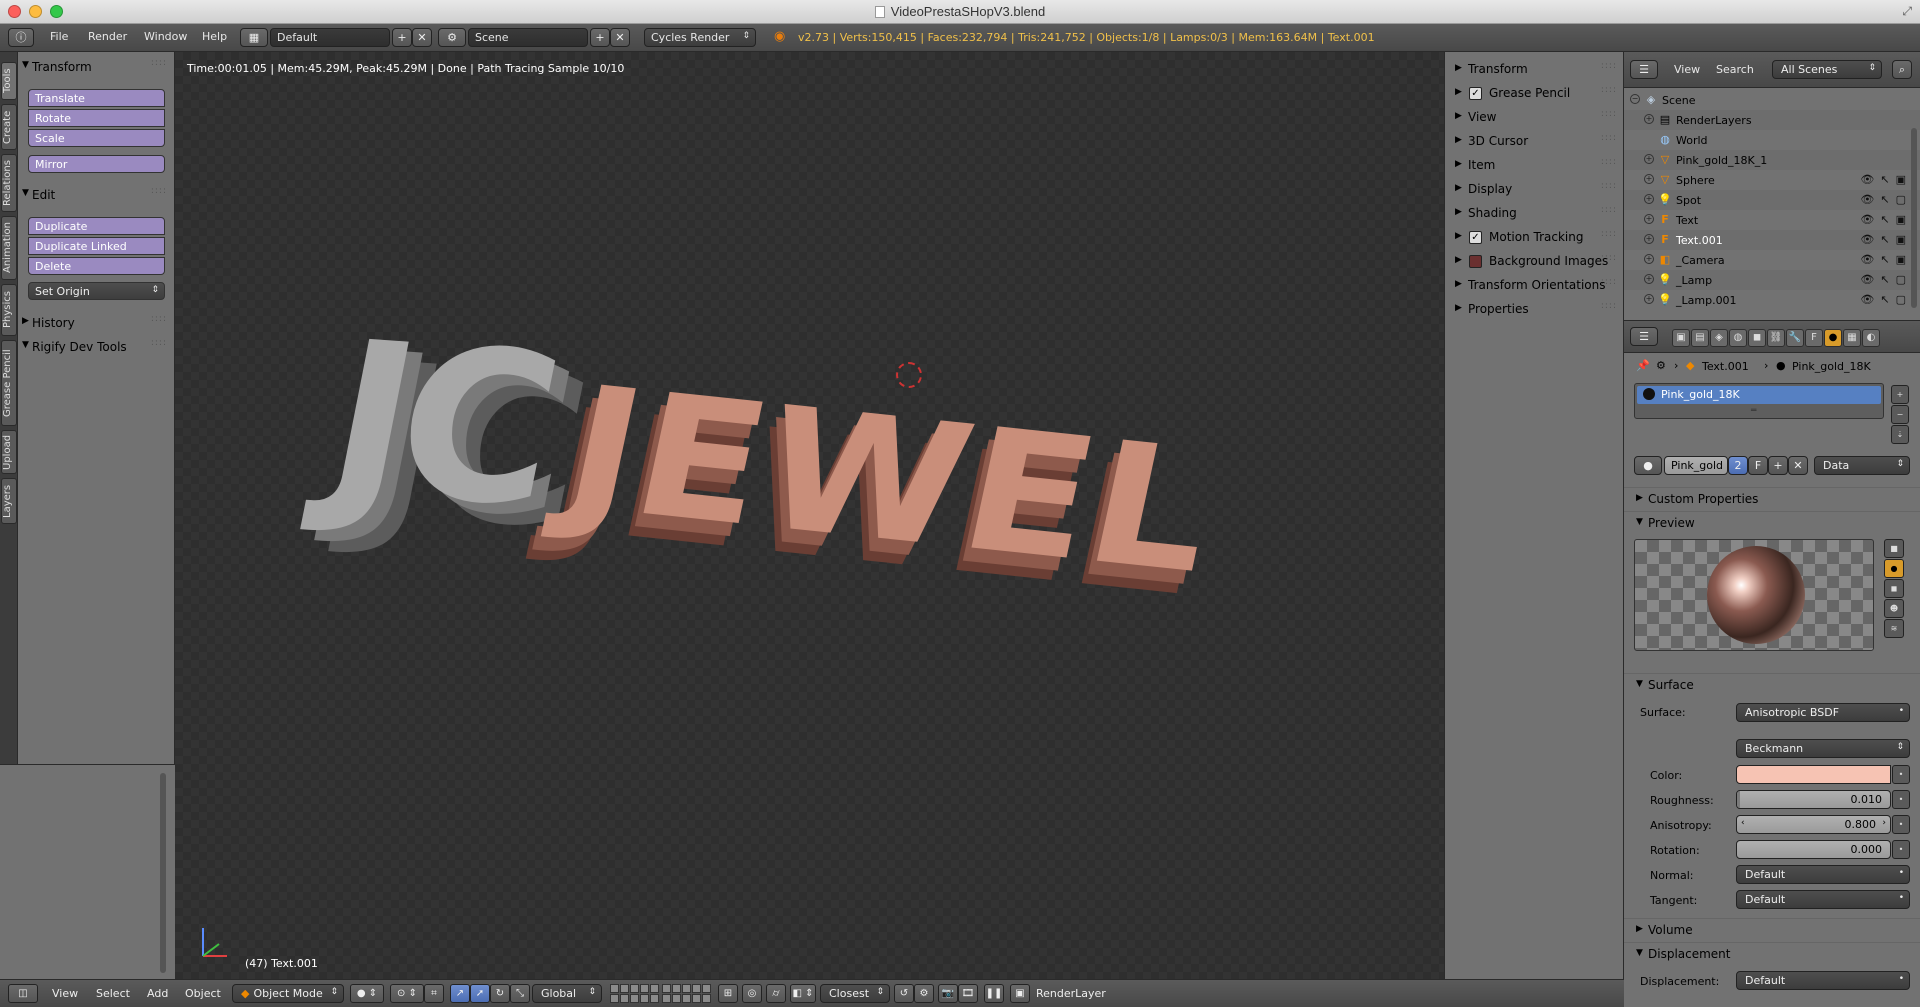  Describe the element at coordinates (1535, 310) in the screenshot. I see `npanel-properties: ▶ Properties::::` at that location.